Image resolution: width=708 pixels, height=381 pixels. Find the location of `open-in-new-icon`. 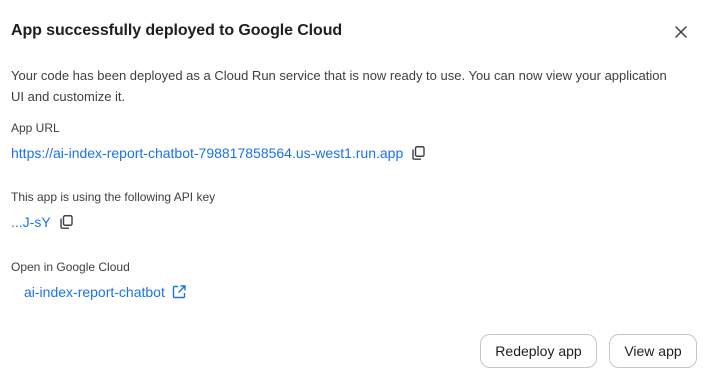

open-in-new-icon is located at coordinates (179, 292).